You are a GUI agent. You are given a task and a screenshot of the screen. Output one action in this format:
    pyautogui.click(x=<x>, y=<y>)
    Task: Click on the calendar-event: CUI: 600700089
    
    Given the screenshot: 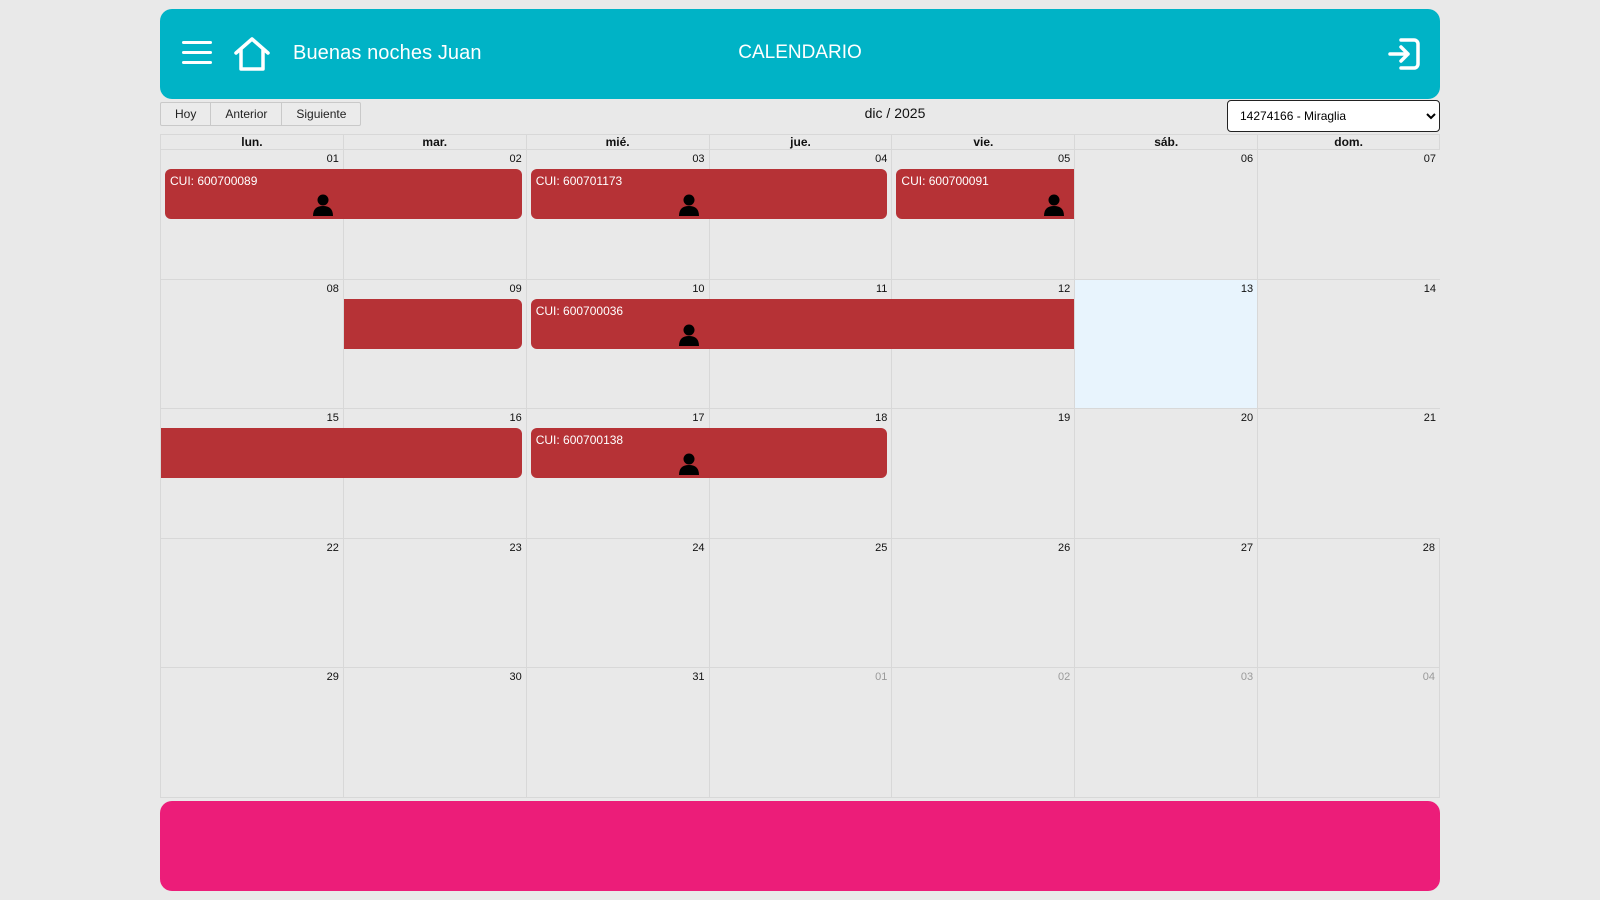 What is the action you would take?
    pyautogui.click(x=343, y=194)
    